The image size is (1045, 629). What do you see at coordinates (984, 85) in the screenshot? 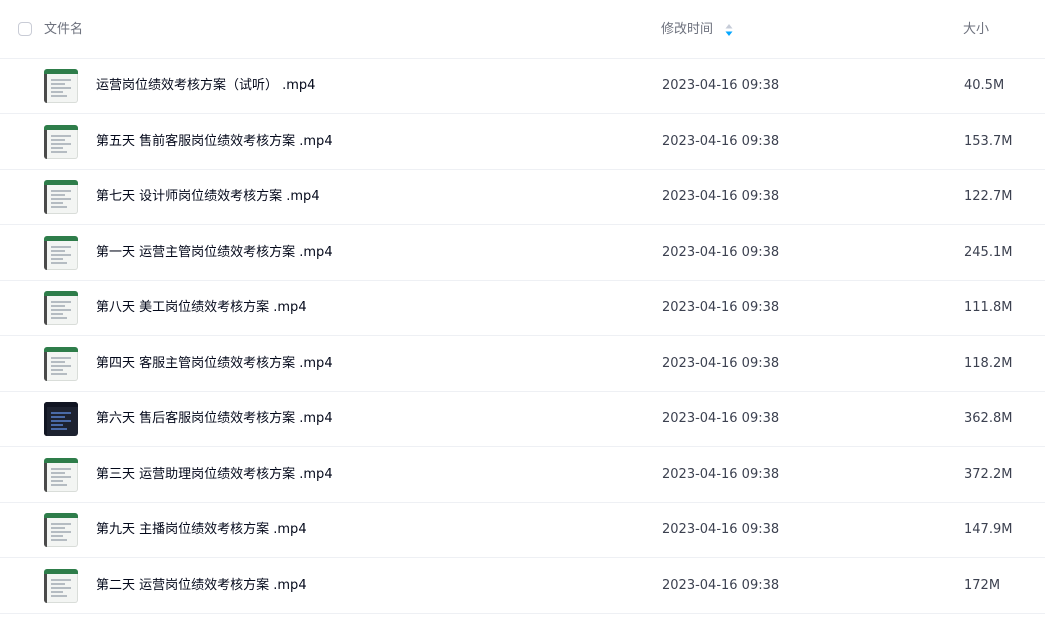
I see `file-size: 40.5M` at bounding box center [984, 85].